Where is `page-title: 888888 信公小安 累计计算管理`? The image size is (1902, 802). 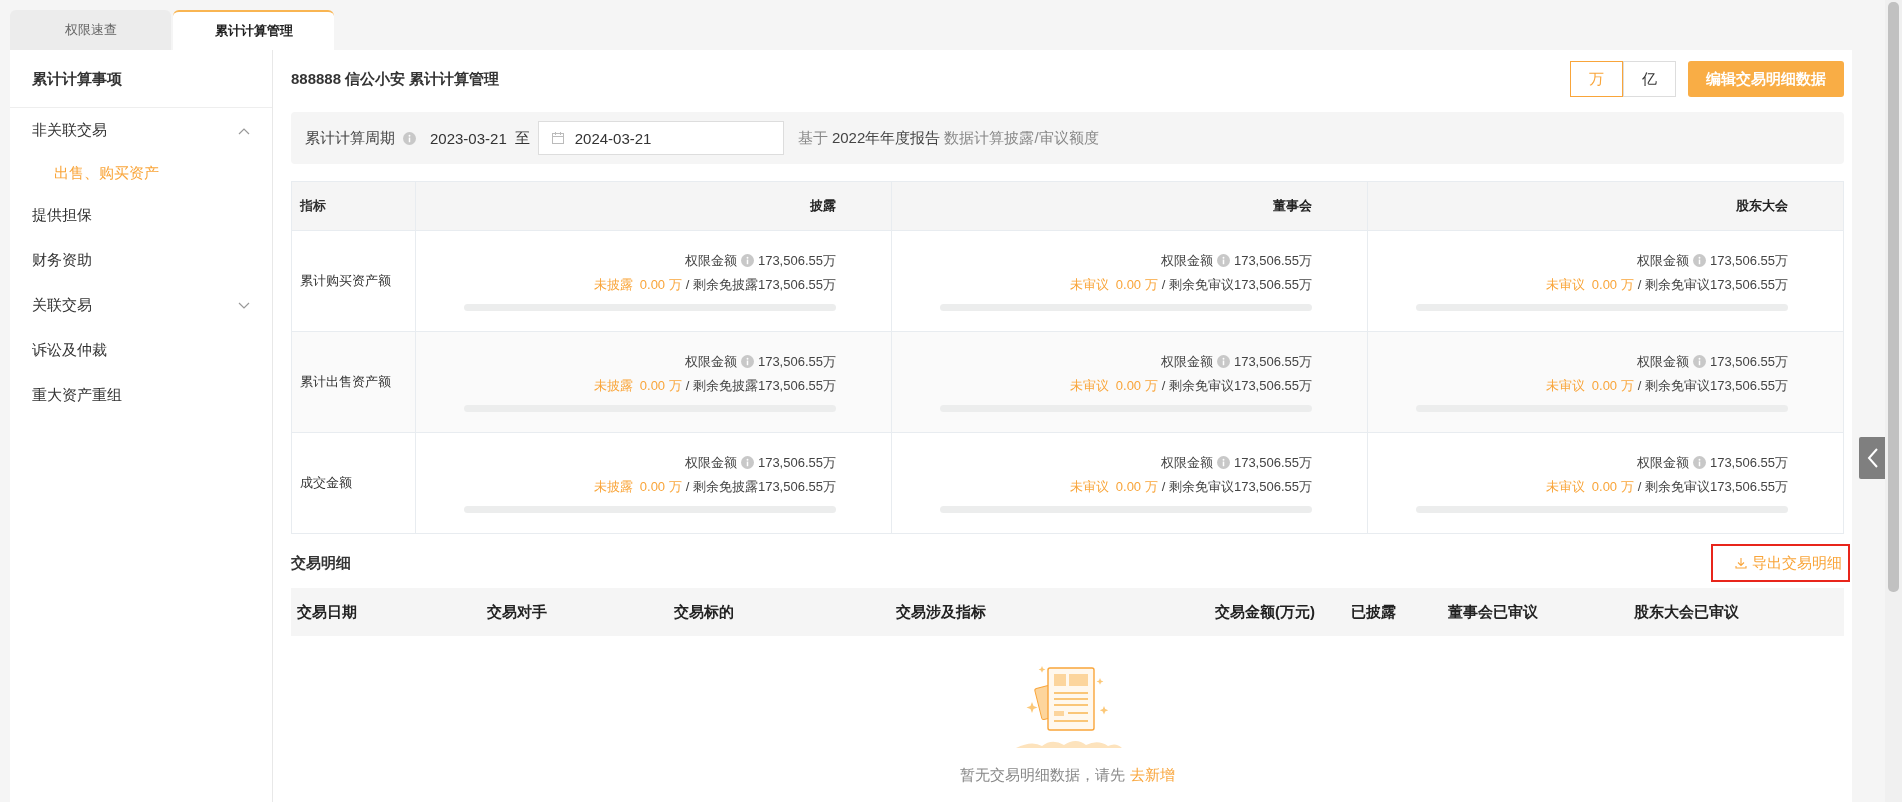 page-title: 888888 信公小安 累计计算管理 is located at coordinates (396, 79).